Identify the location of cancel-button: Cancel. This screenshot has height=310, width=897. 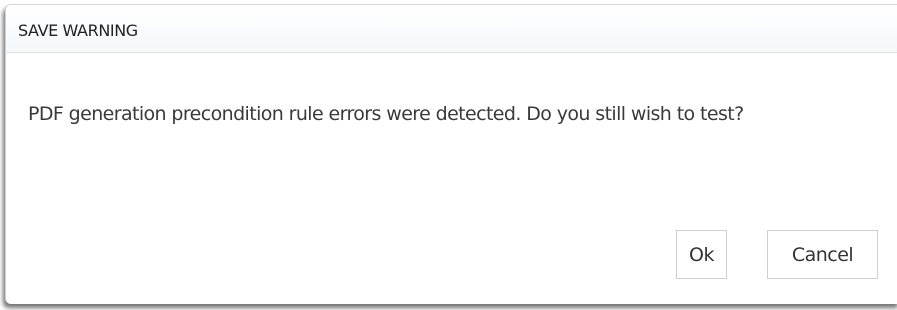
(822, 254).